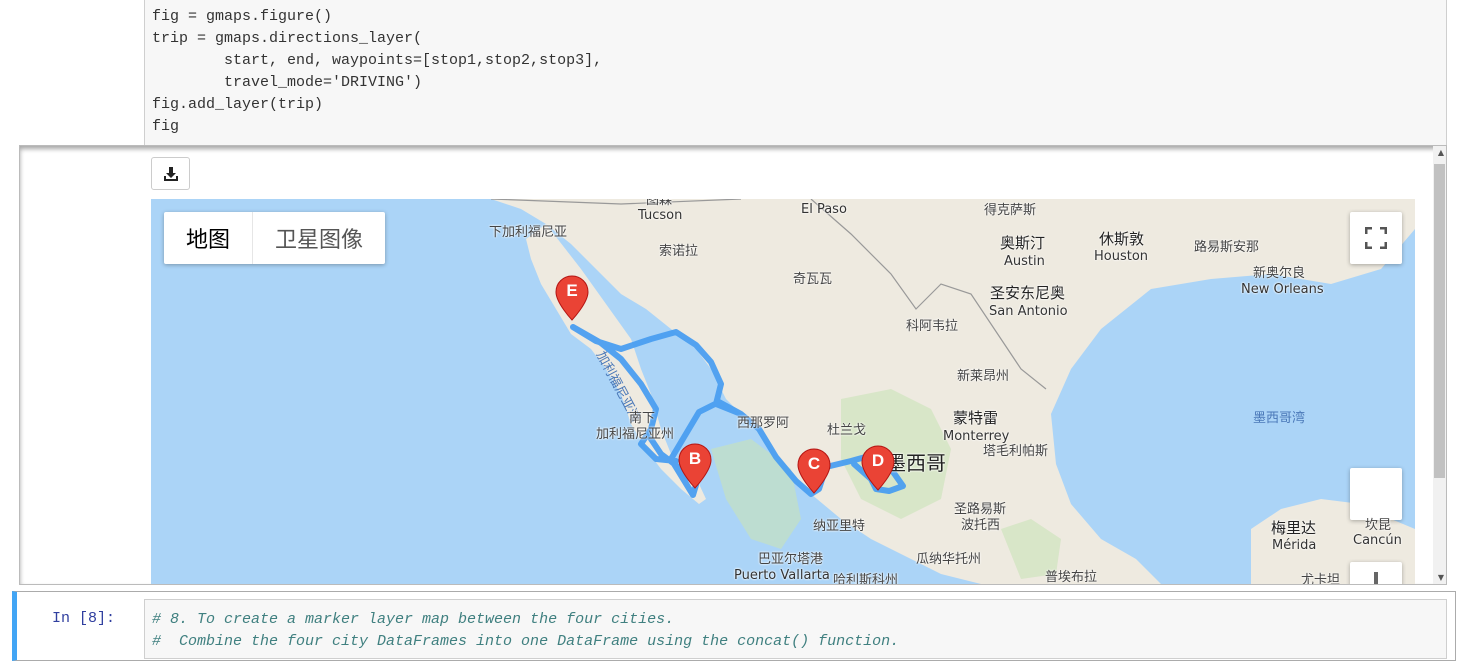 This screenshot has width=1478, height=661. I want to click on map-label: 图森, so click(659, 203).